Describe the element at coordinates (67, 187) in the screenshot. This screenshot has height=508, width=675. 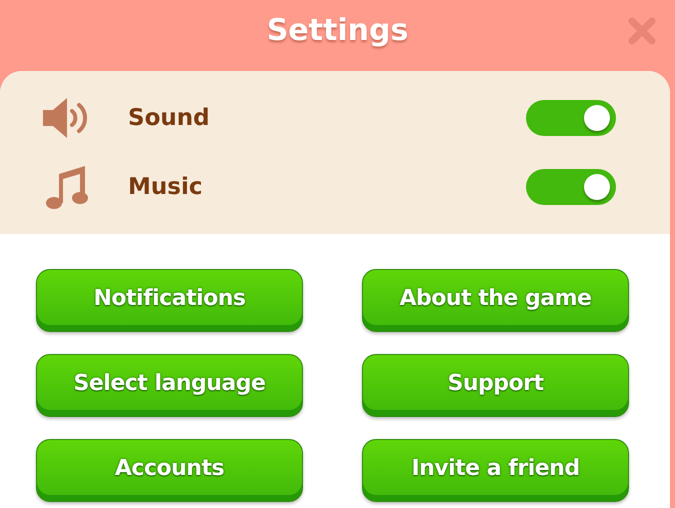
I see `music-note-icon` at that location.